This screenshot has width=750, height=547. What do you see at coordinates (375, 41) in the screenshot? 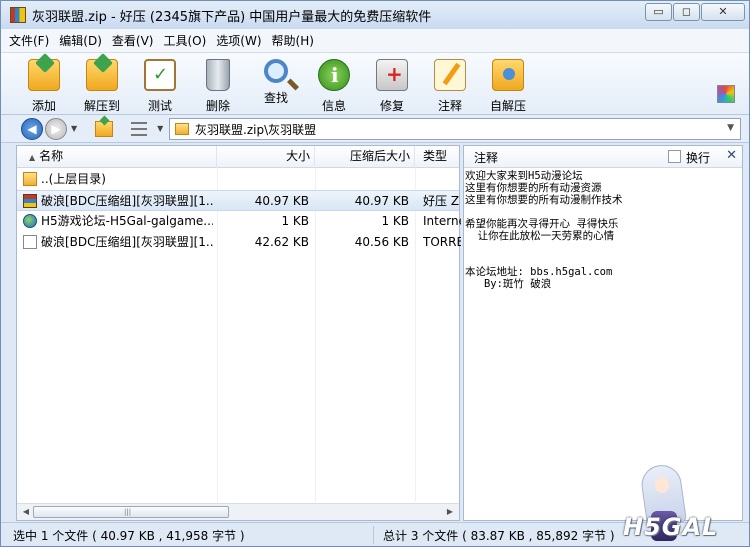
I see `menu-bar: 文件(F) 编辑(D) 查看(V) 工具(O) 选项(W) 帮助(H)` at bounding box center [375, 41].